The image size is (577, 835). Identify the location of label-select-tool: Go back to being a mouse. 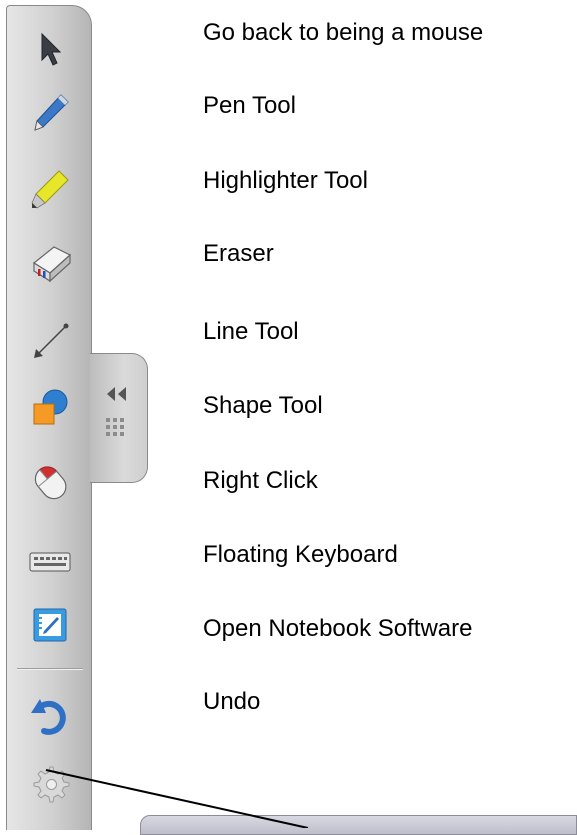
(343, 32).